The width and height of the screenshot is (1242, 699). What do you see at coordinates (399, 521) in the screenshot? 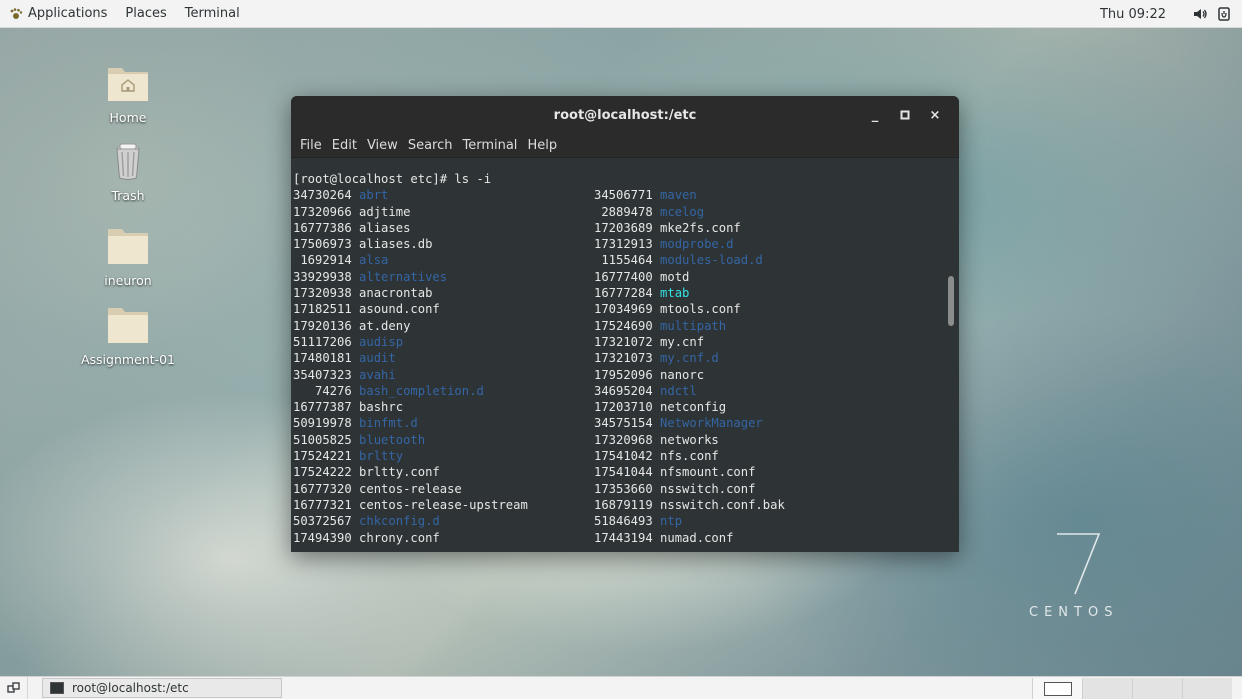
I see `directory-name: chkconfig.d` at bounding box center [399, 521].